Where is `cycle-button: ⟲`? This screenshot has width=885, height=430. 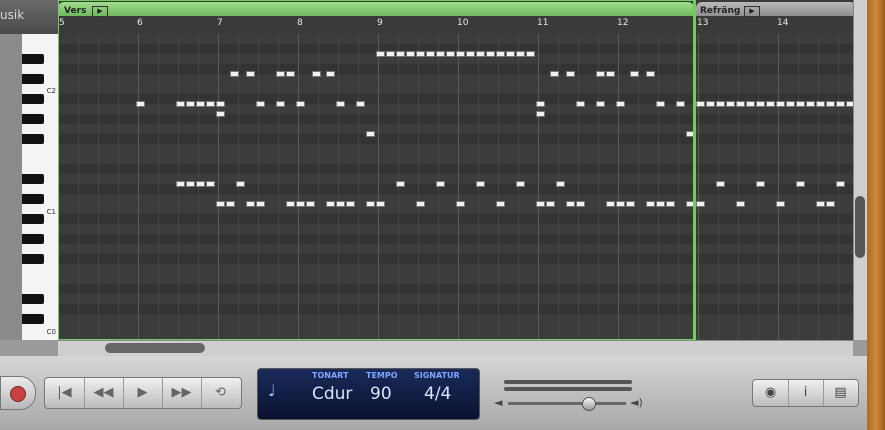 cycle-button: ⟲ is located at coordinates (220, 393).